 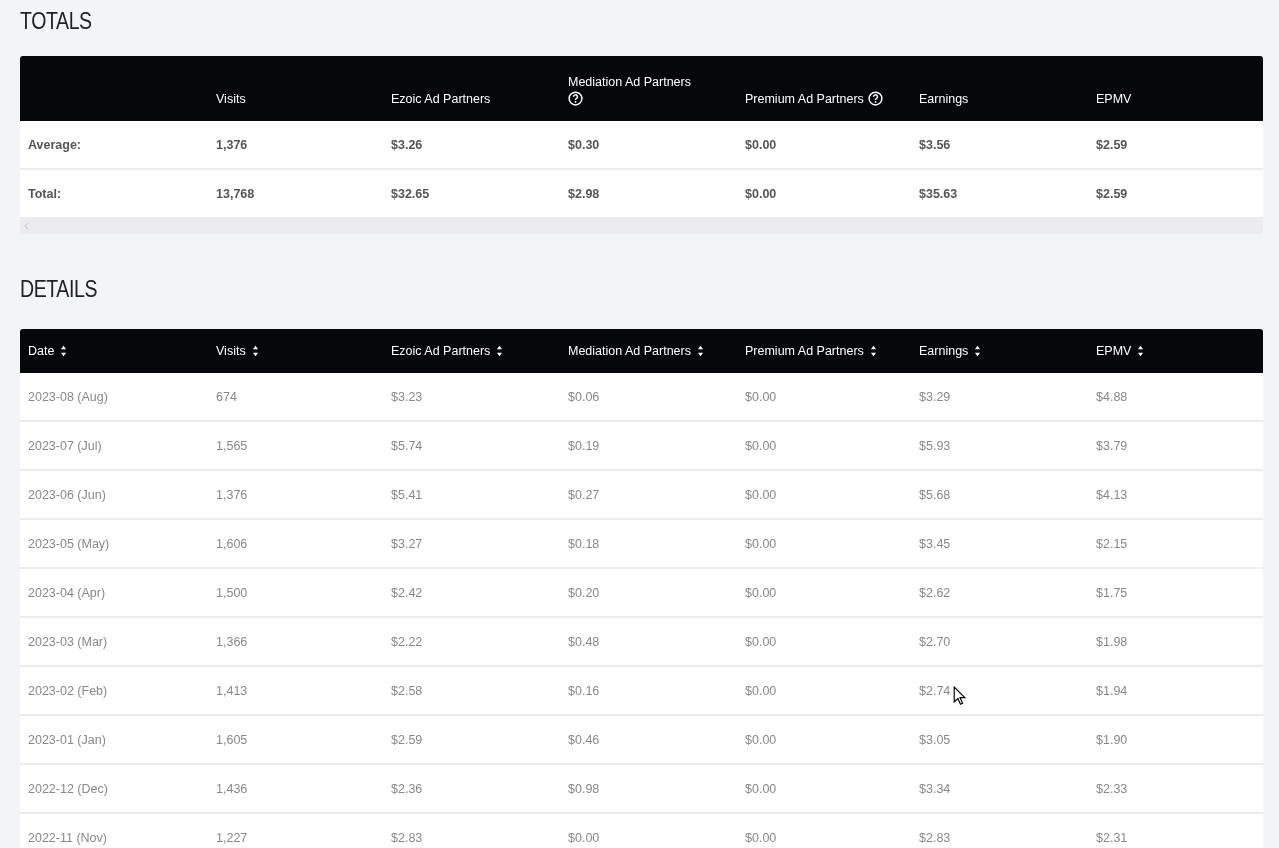 What do you see at coordinates (232, 543) in the screenshot?
I see `table-cell: 1,606` at bounding box center [232, 543].